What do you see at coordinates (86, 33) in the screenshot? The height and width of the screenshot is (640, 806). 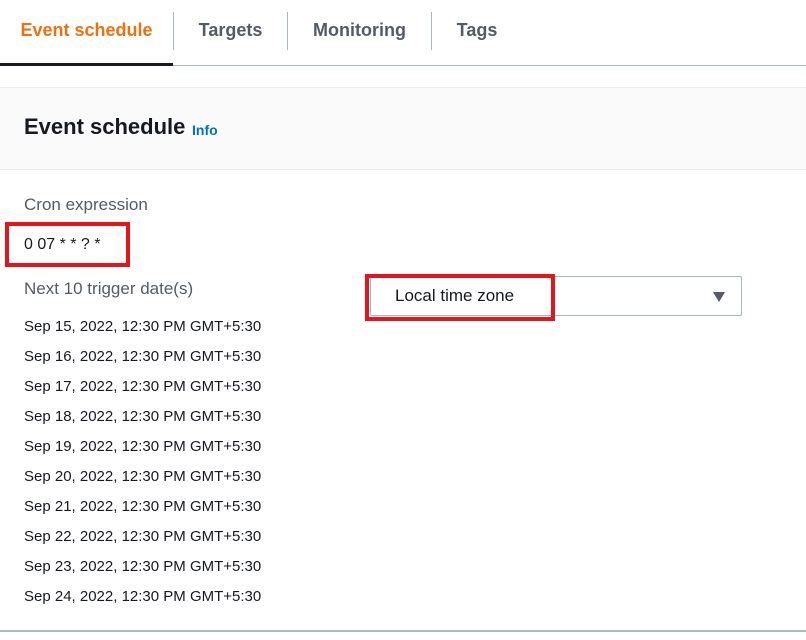 I see `tab-event-schedule: Event schedule` at bounding box center [86, 33].